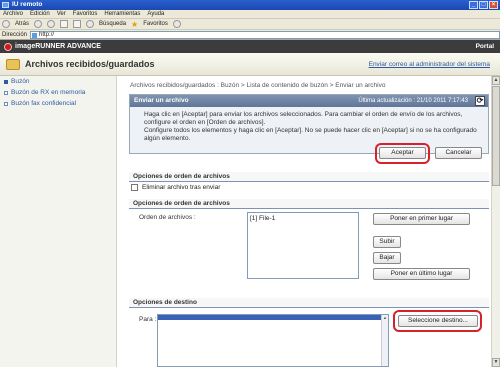  Describe the element at coordinates (495, 221) in the screenshot. I see `page-scrollbar: ▲ ▼` at that location.